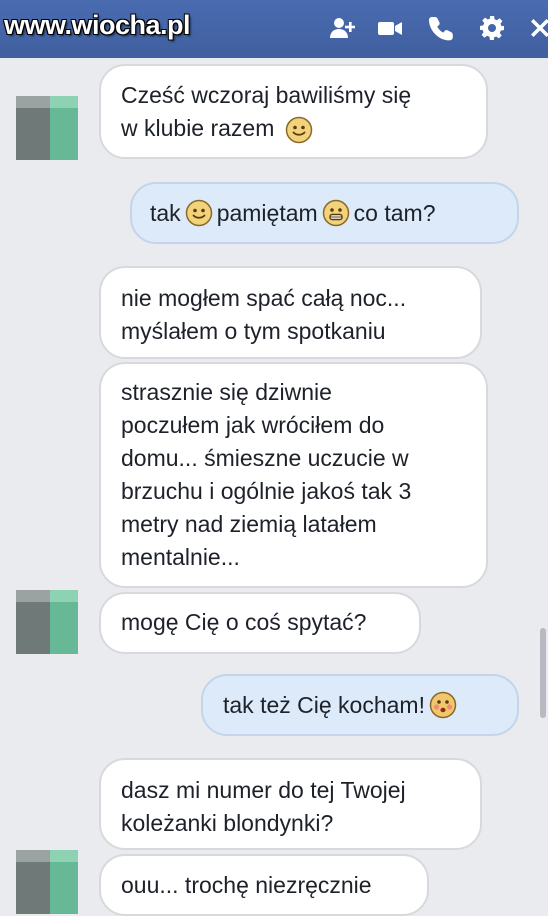  What do you see at coordinates (198, 128) in the screenshot?
I see `message-text: w klubie razem` at bounding box center [198, 128].